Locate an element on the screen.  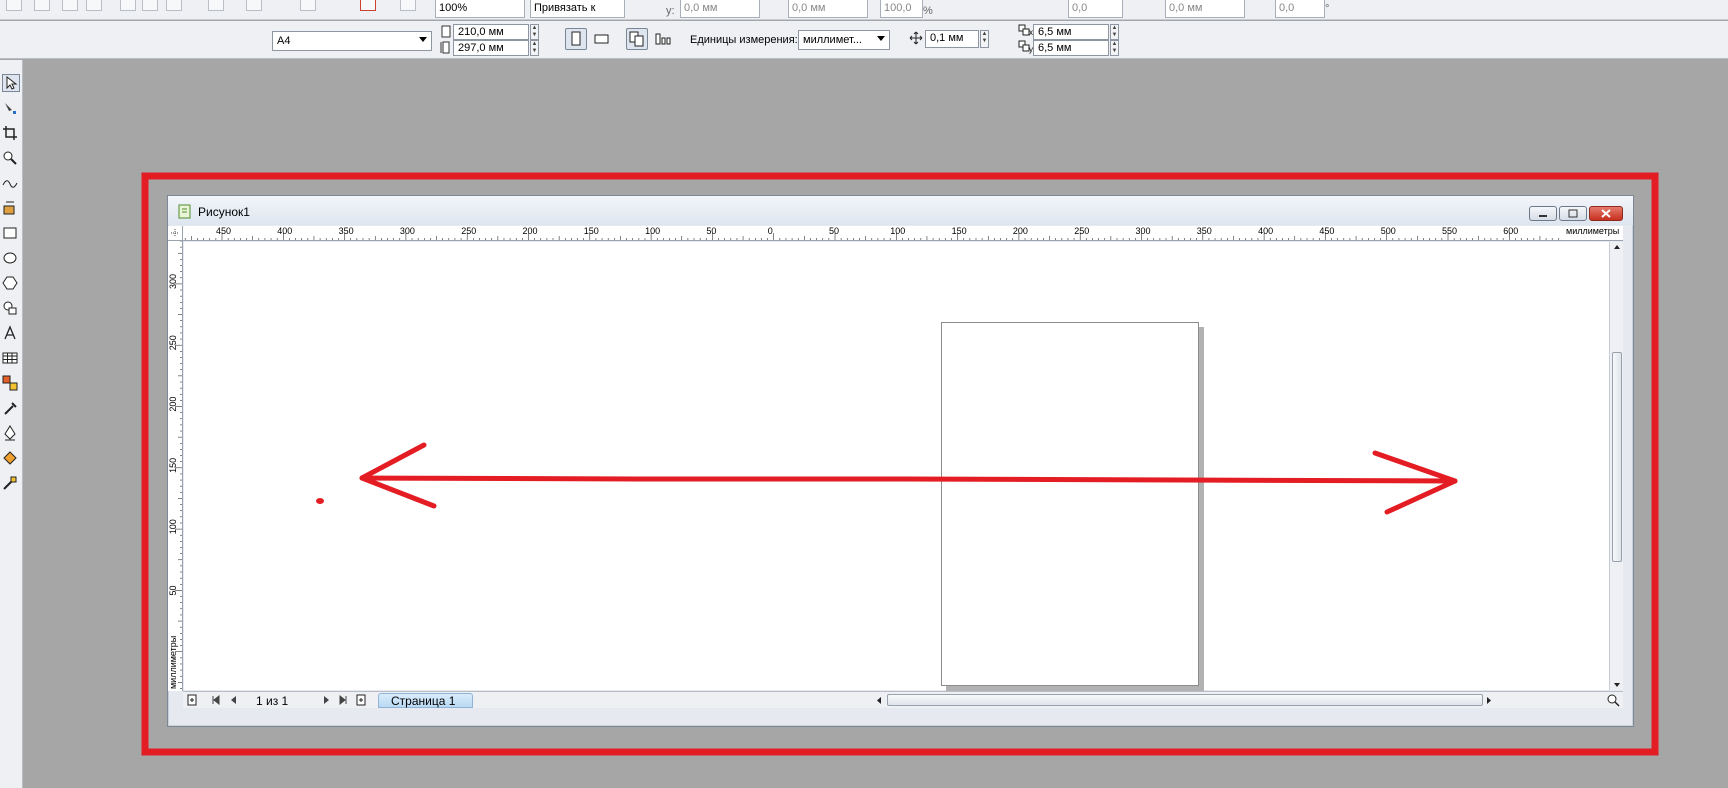
import-icon is located at coordinates (308, 5).